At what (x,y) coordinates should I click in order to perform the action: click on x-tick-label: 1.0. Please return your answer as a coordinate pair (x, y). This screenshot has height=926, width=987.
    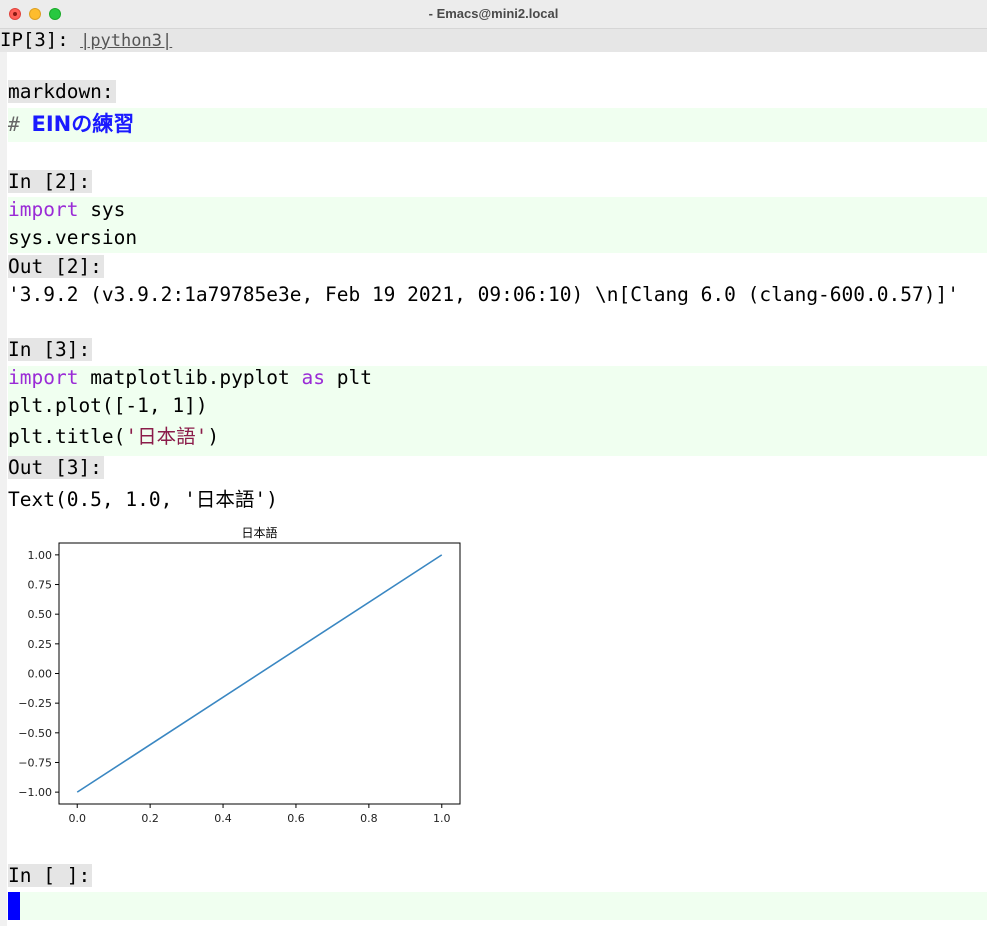
    Looking at the image, I should click on (442, 818).